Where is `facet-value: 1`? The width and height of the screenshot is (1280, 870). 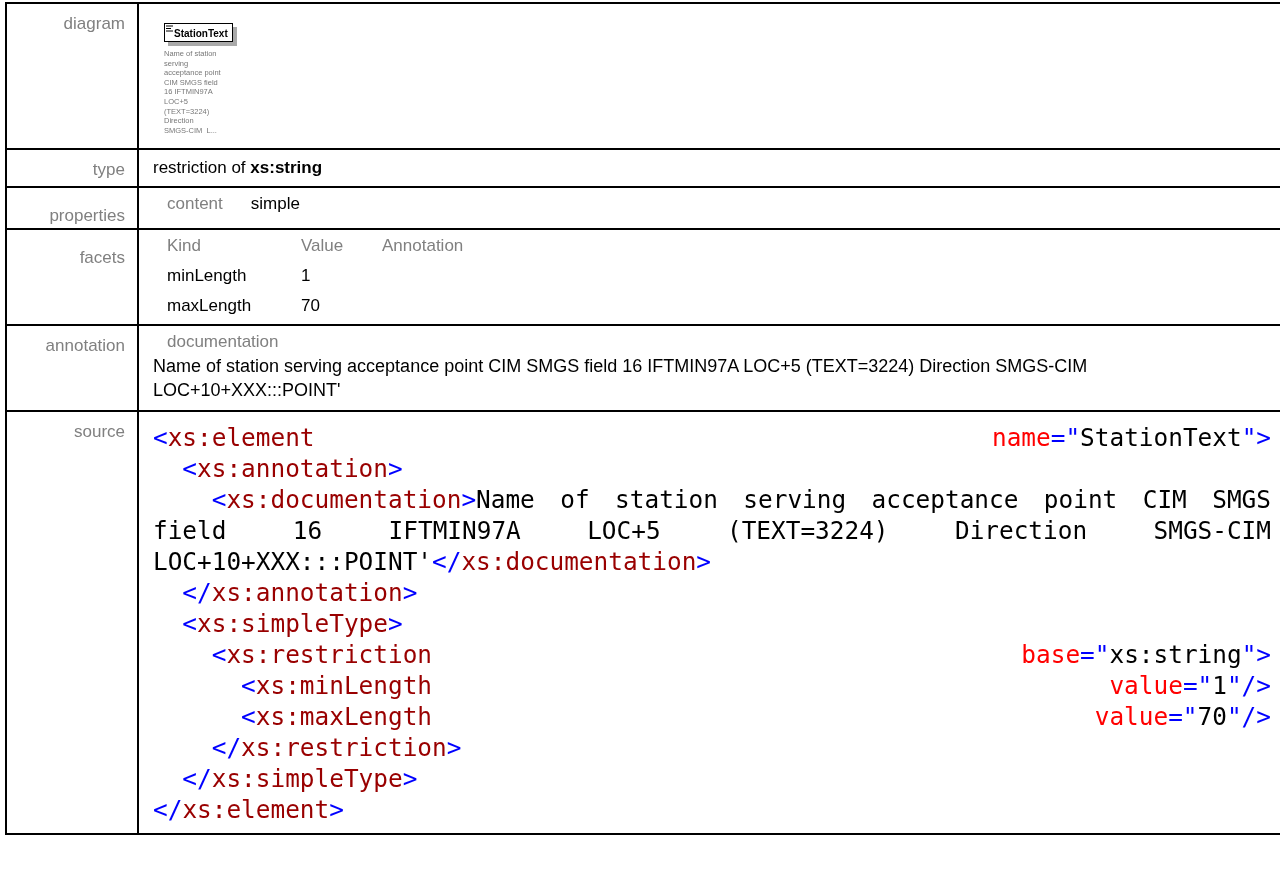 facet-value: 1 is located at coordinates (306, 276).